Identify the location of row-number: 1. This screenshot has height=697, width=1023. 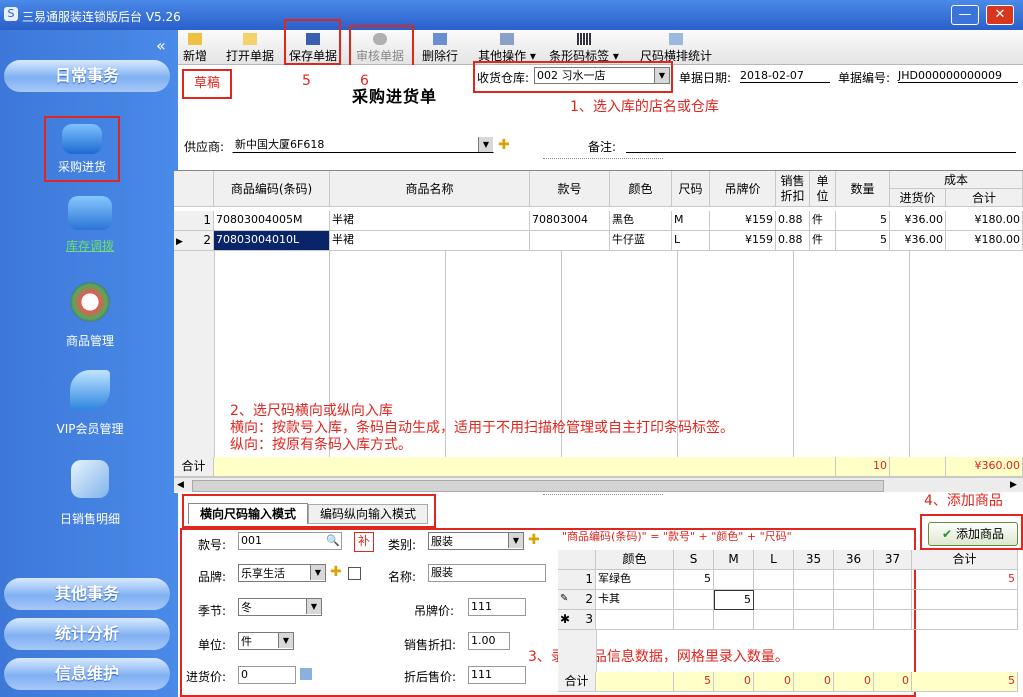
(194, 221).